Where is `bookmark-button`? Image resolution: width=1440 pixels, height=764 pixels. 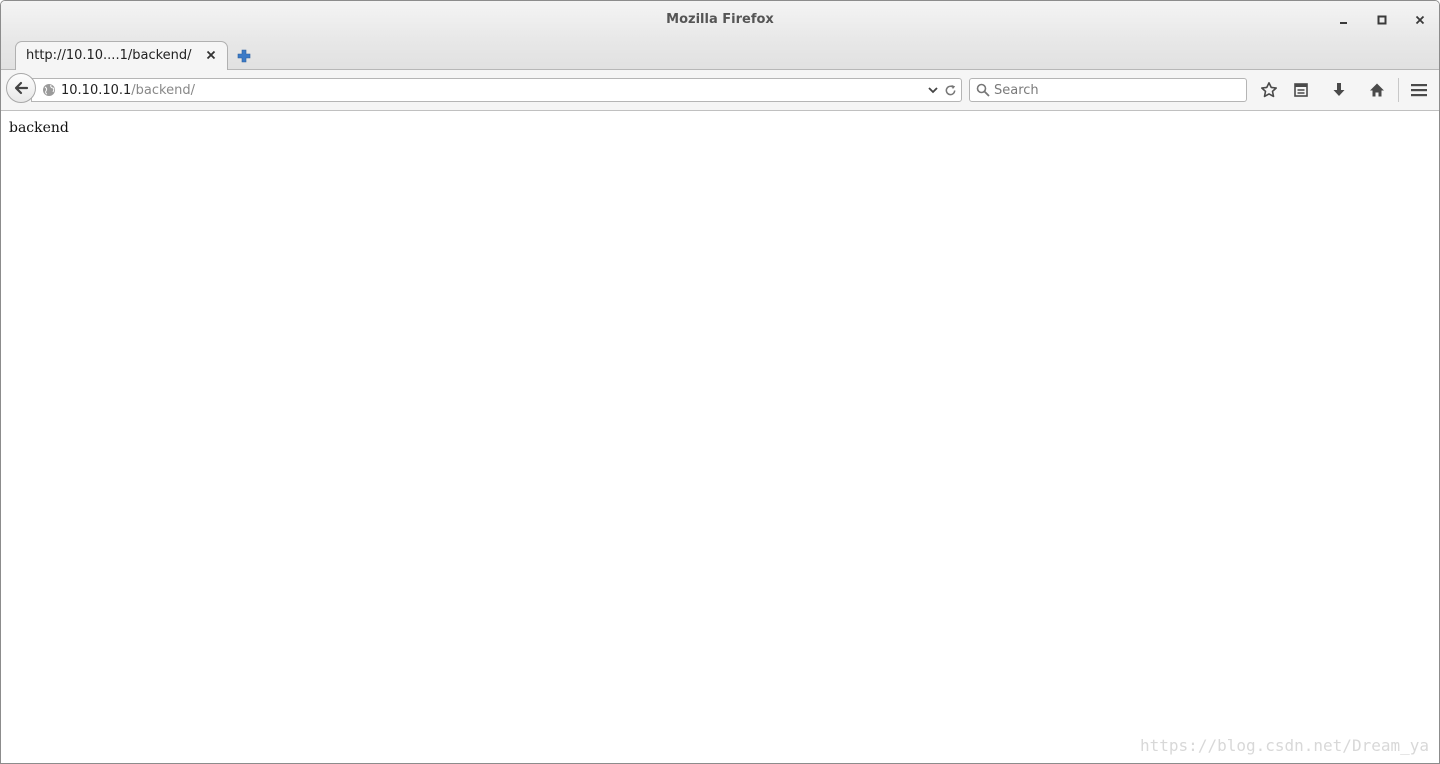
bookmark-button is located at coordinates (1269, 90).